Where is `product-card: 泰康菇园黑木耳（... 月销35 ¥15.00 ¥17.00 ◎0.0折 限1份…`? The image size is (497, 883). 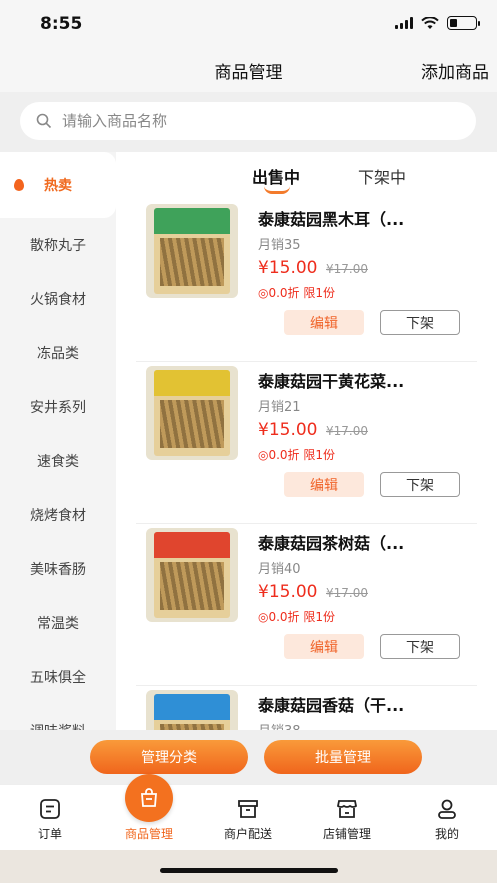 product-card: 泰康菇园黑木耳（... 月销35 ¥15.00 ¥17.00 ◎0.0折 限1份… is located at coordinates (306, 281).